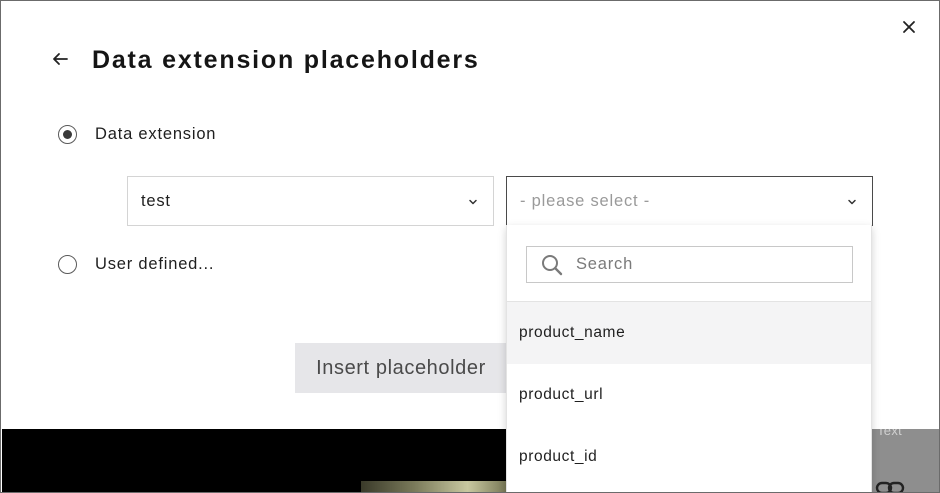 Image resolution: width=940 pixels, height=493 pixels. Describe the element at coordinates (67, 134) in the screenshot. I see `radio-button-checked` at that location.